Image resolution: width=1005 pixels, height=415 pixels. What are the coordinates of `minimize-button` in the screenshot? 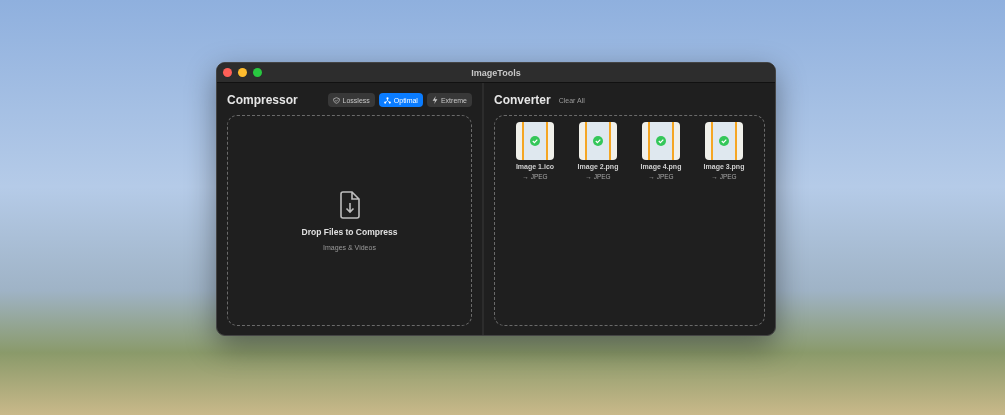 It's located at (242, 72).